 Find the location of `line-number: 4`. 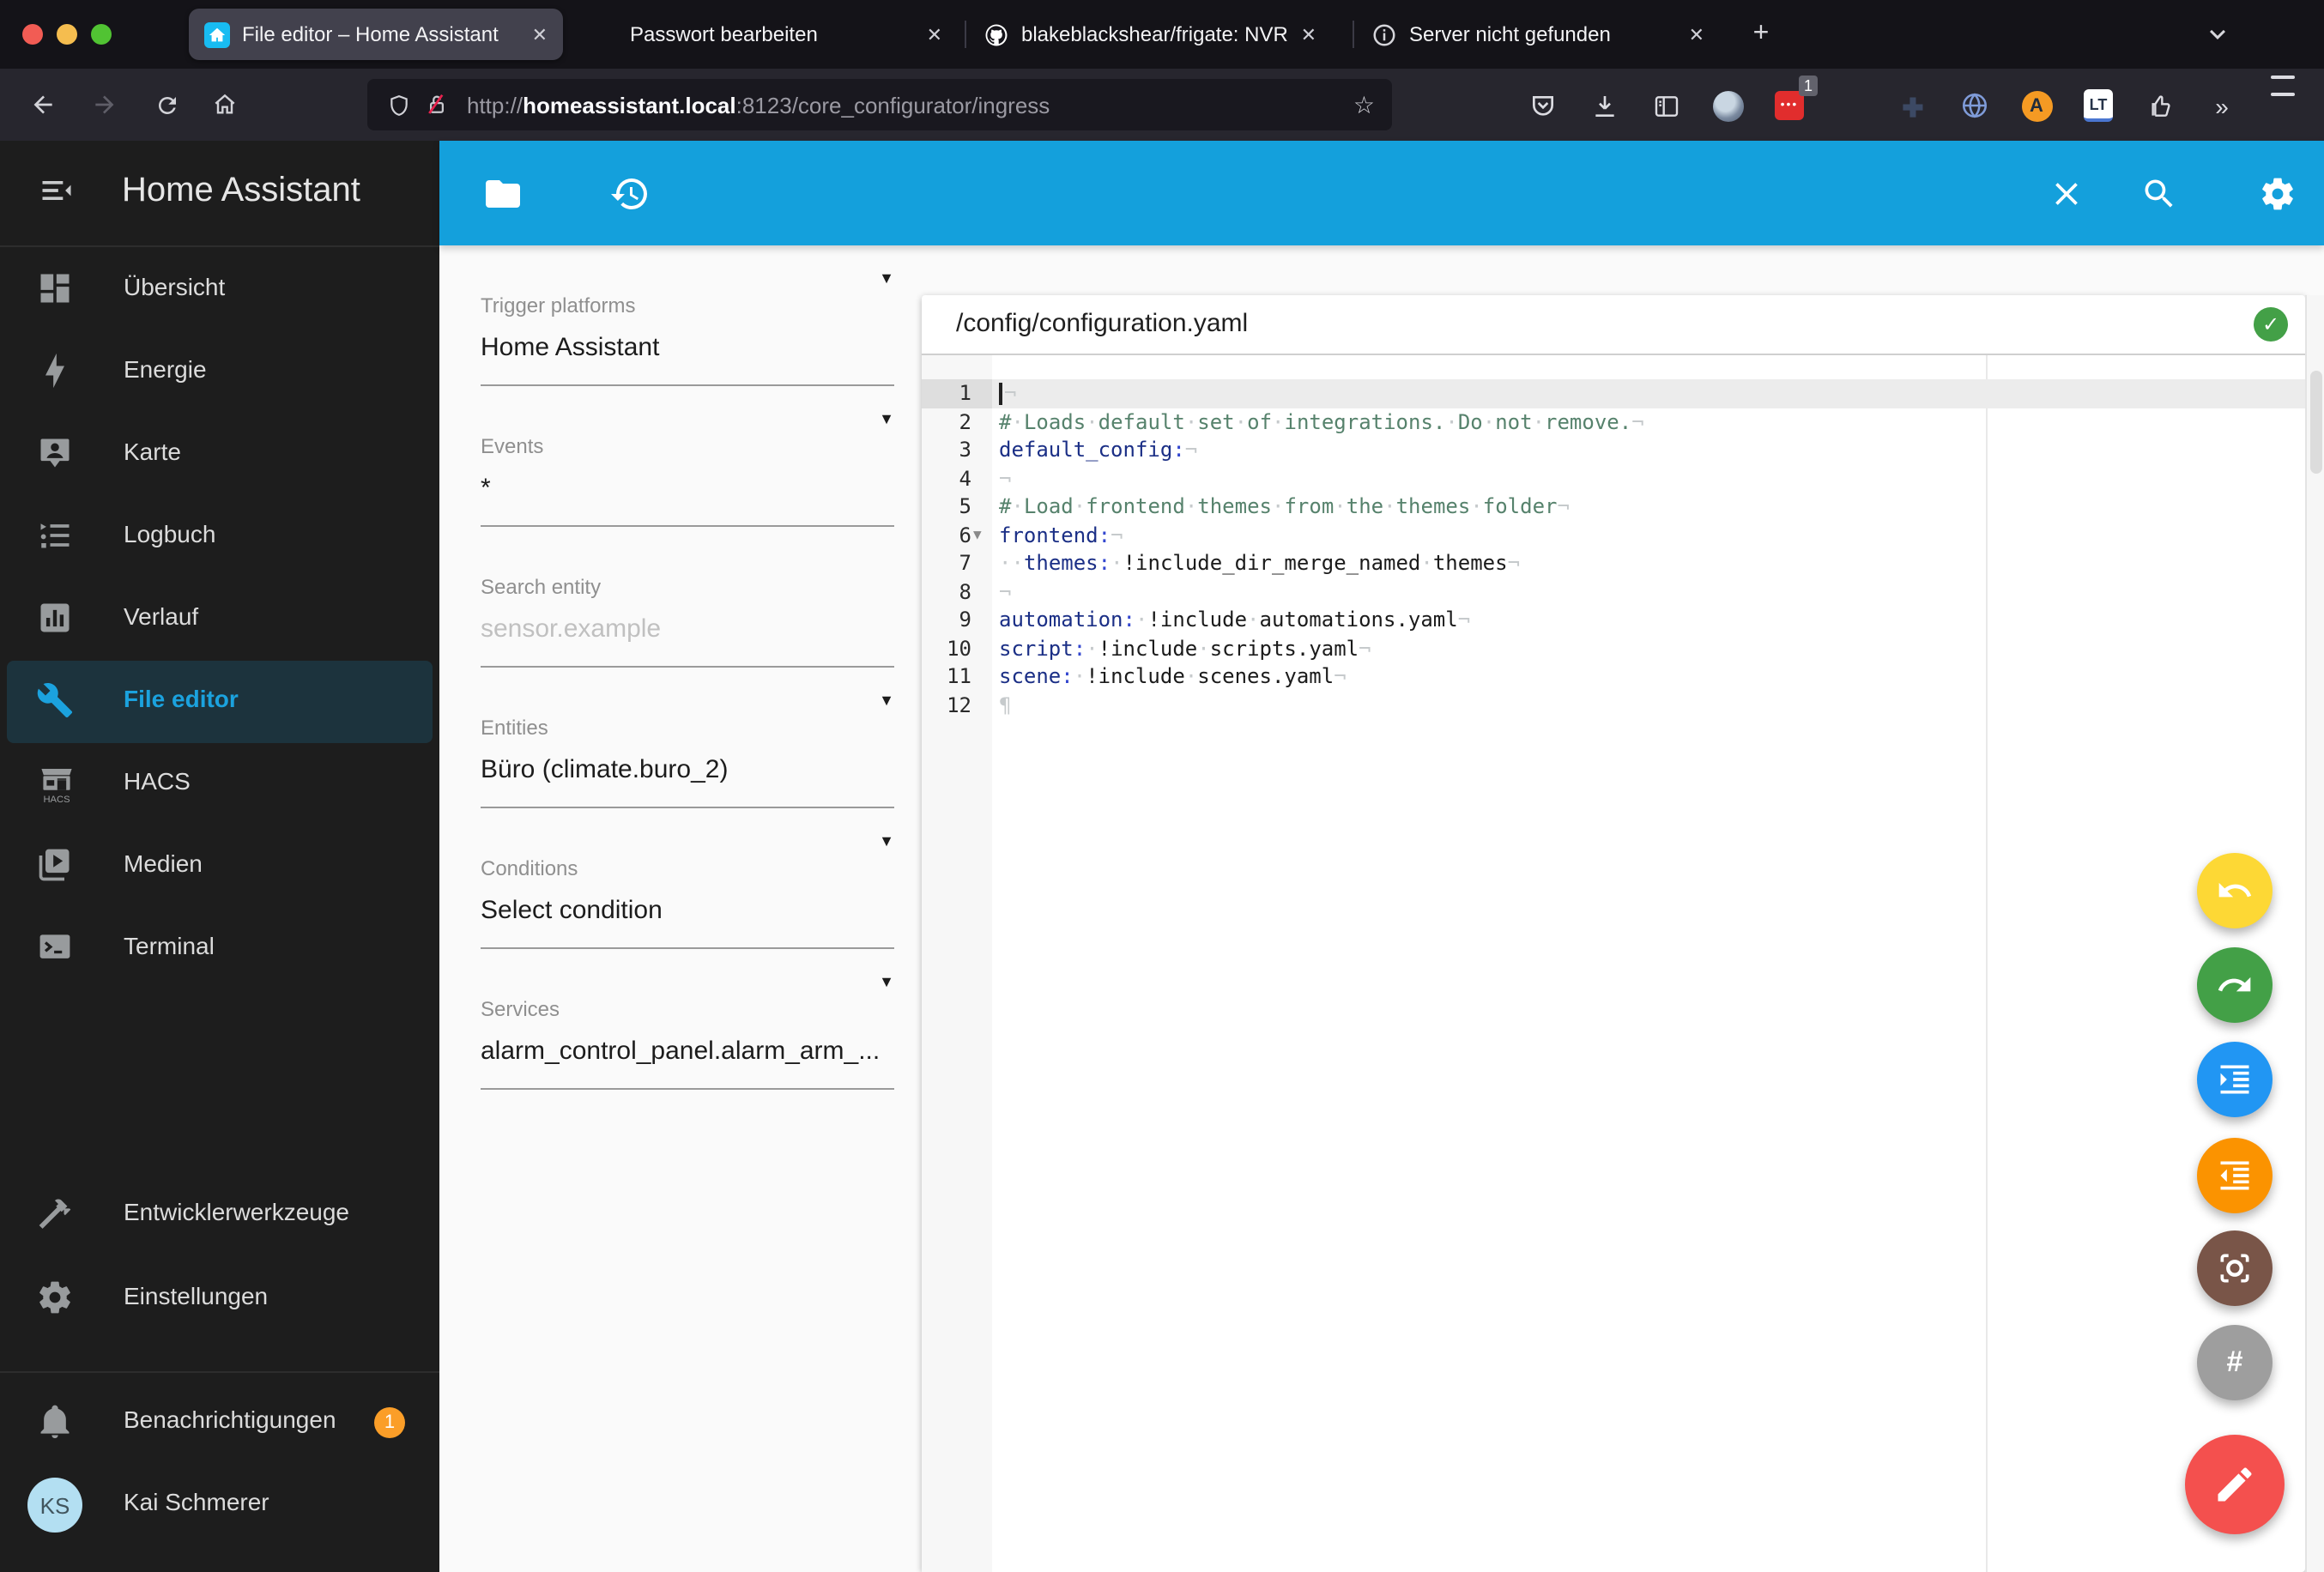

line-number: 4 is located at coordinates (965, 478).